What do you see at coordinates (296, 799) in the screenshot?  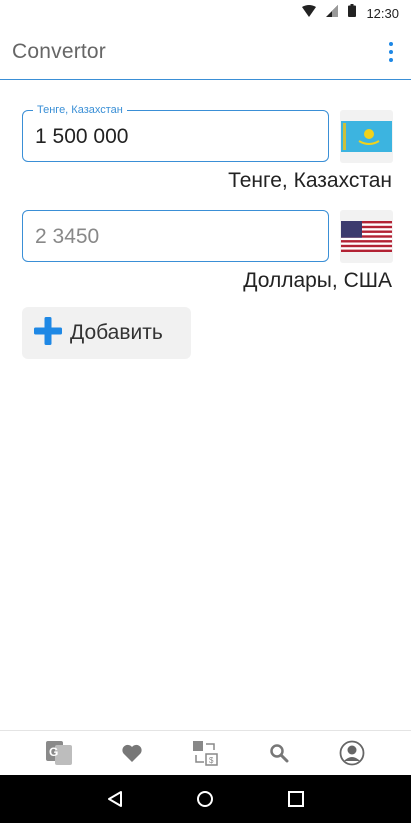 I see `recents-icon` at bounding box center [296, 799].